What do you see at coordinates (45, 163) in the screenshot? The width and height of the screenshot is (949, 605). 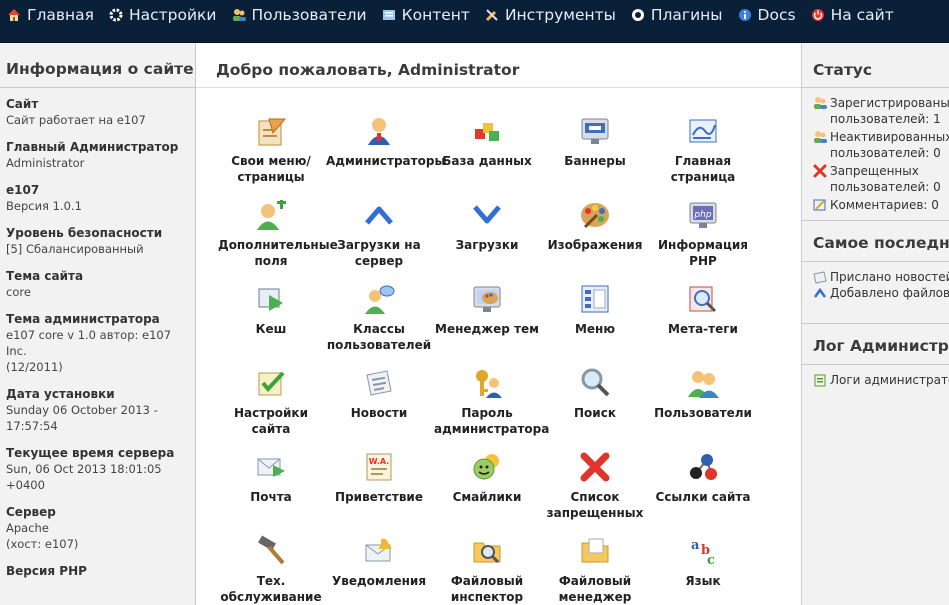 I see `info-value: Administrator` at bounding box center [45, 163].